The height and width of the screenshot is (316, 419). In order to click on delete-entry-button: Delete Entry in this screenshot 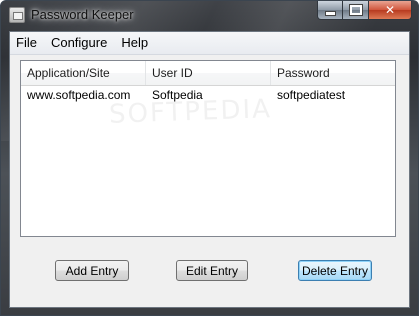, I will do `click(335, 270)`.